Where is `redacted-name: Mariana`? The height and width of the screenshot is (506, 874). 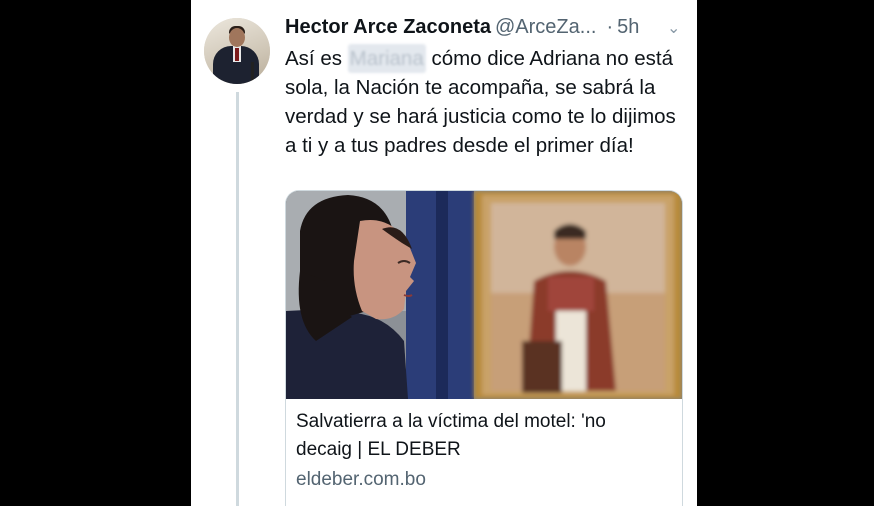
redacted-name: Mariana is located at coordinates (386, 58).